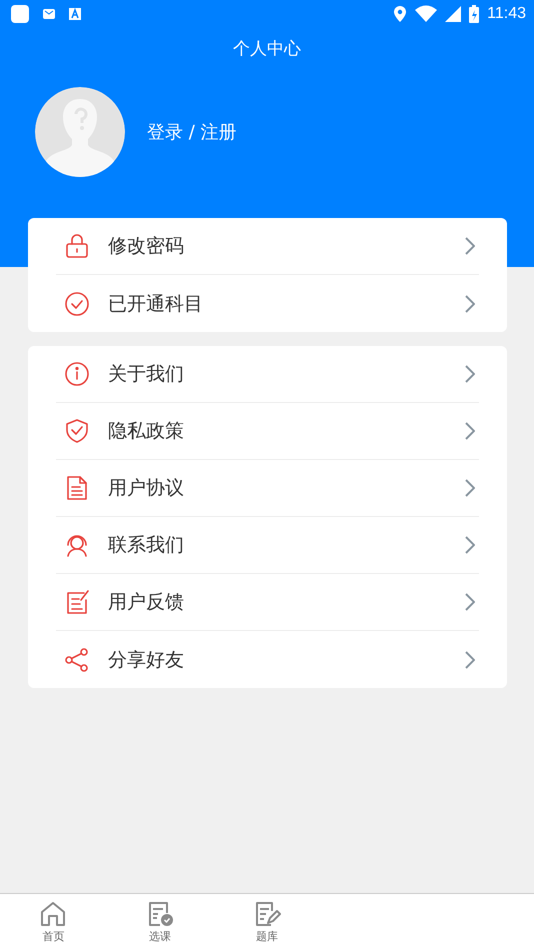 This screenshot has width=534, height=950. What do you see at coordinates (267, 246) in the screenshot?
I see `menu-item: 修改密码` at bounding box center [267, 246].